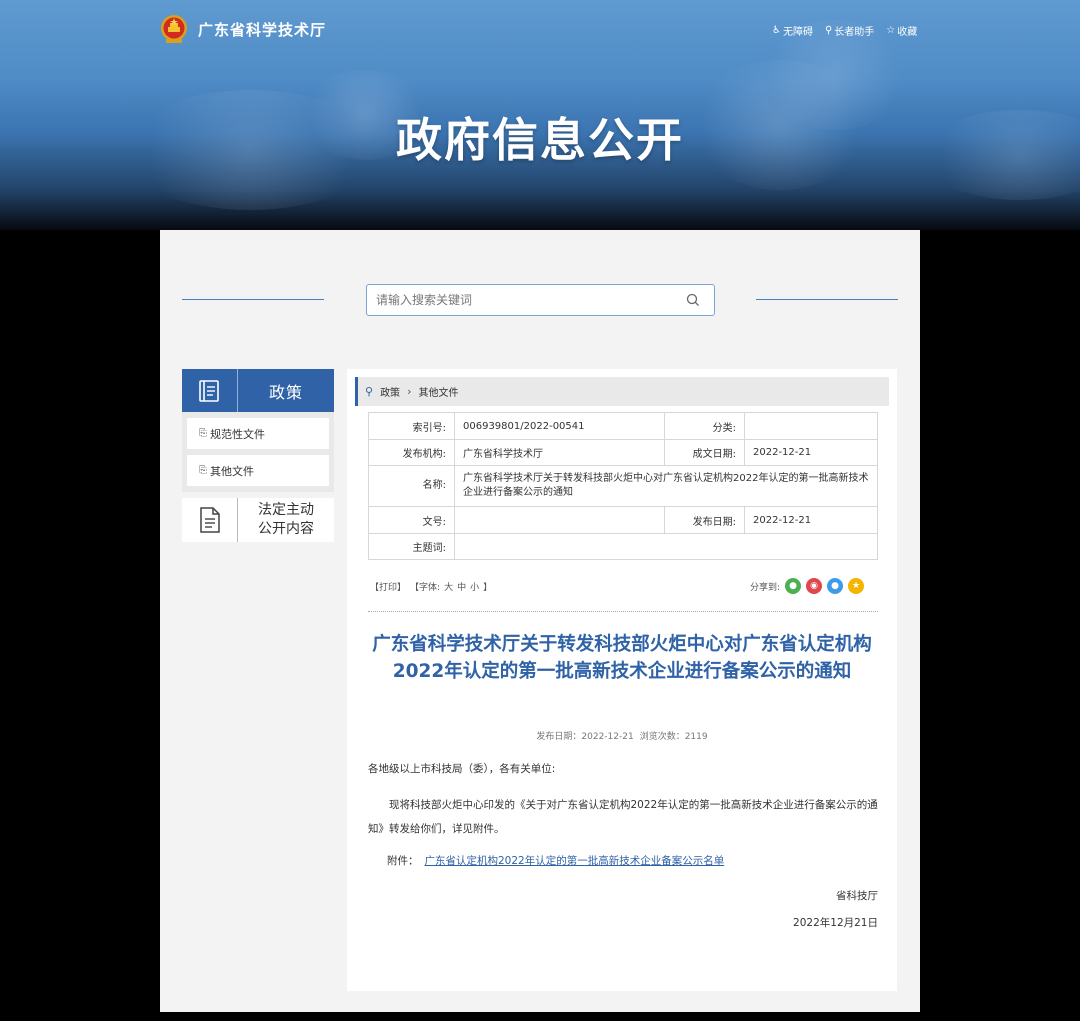  I want to click on share-bar: 分享到: ● ◉ ● ★, so click(807, 586).